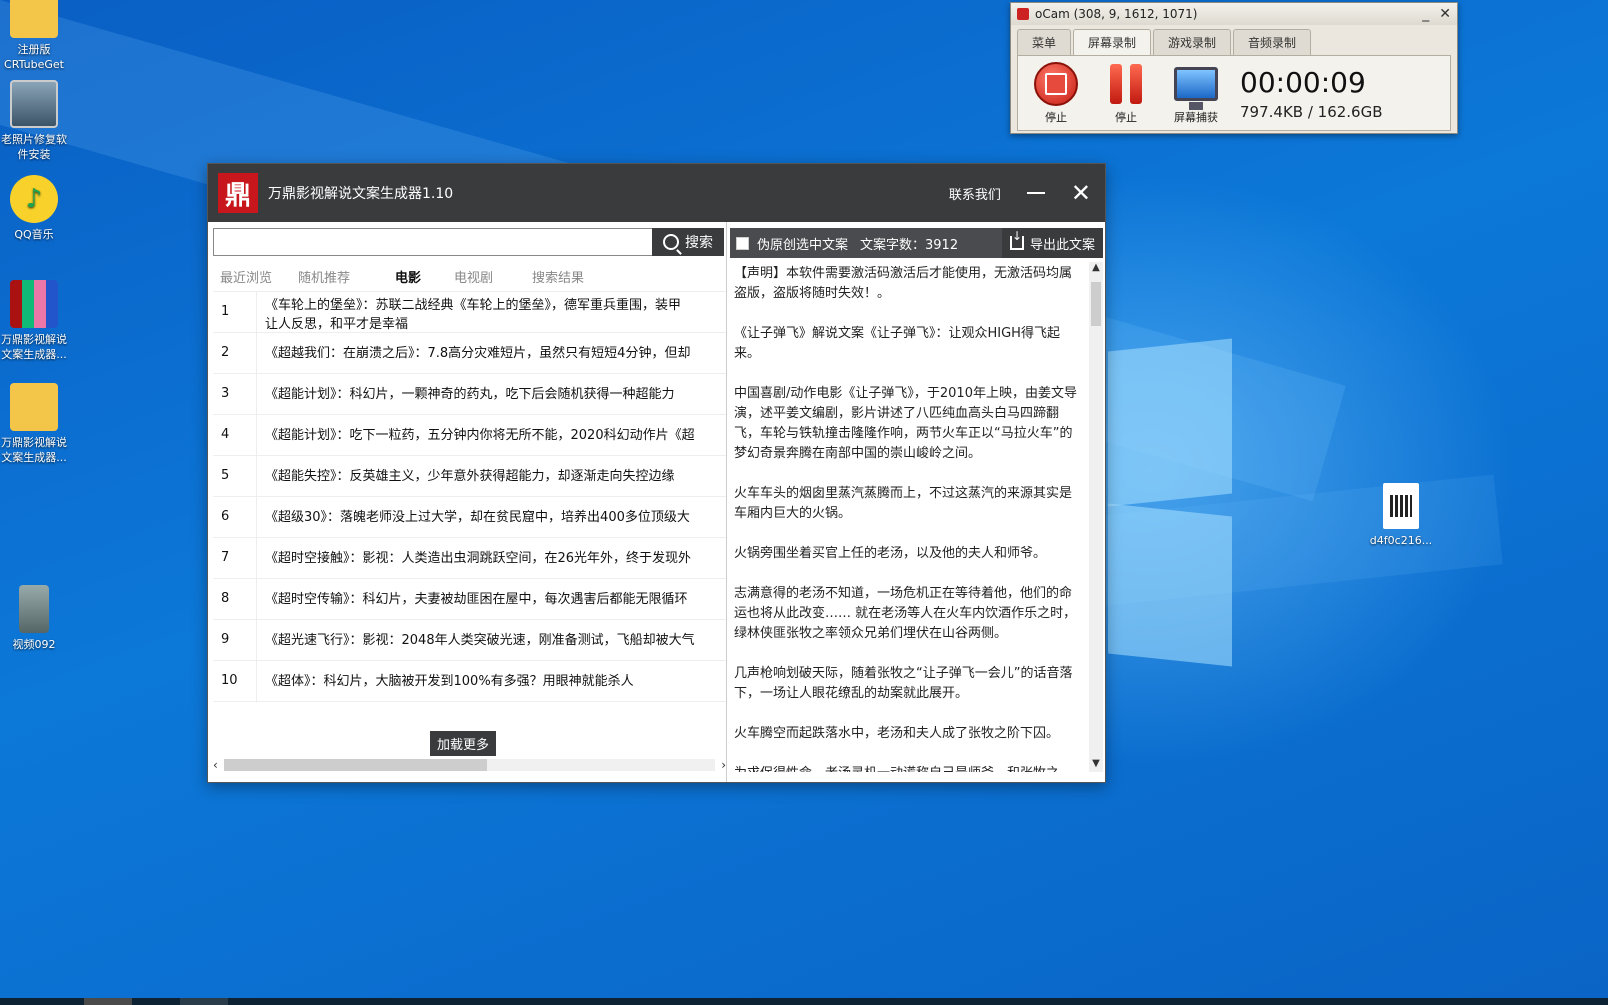 The height and width of the screenshot is (1005, 1608). What do you see at coordinates (34, 304) in the screenshot?
I see `archive-icon` at bounding box center [34, 304].